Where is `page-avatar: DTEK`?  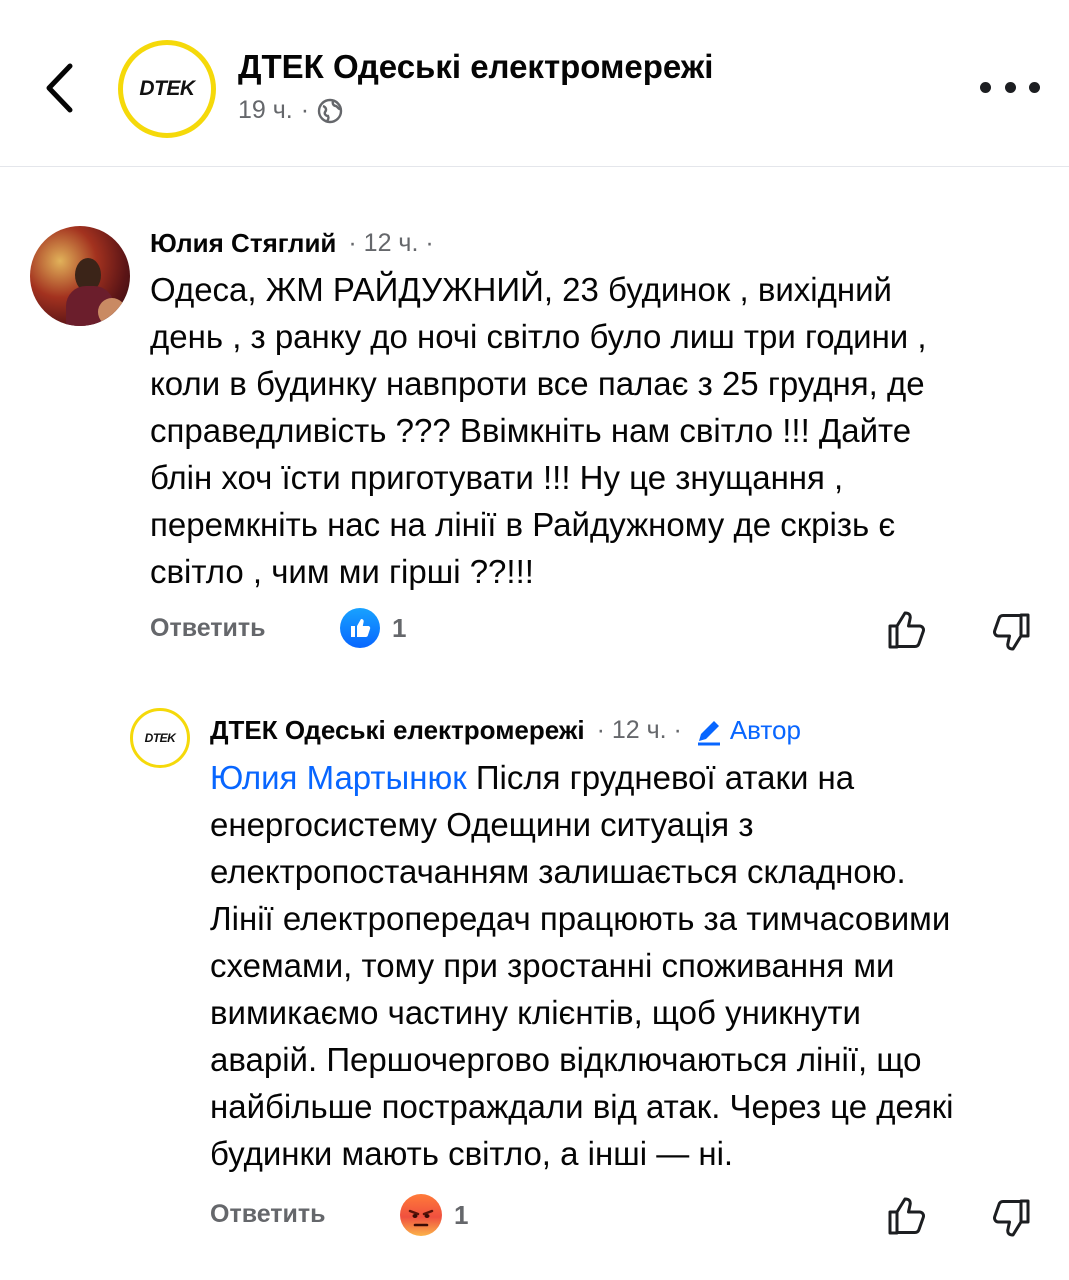 page-avatar: DTEK is located at coordinates (167, 89).